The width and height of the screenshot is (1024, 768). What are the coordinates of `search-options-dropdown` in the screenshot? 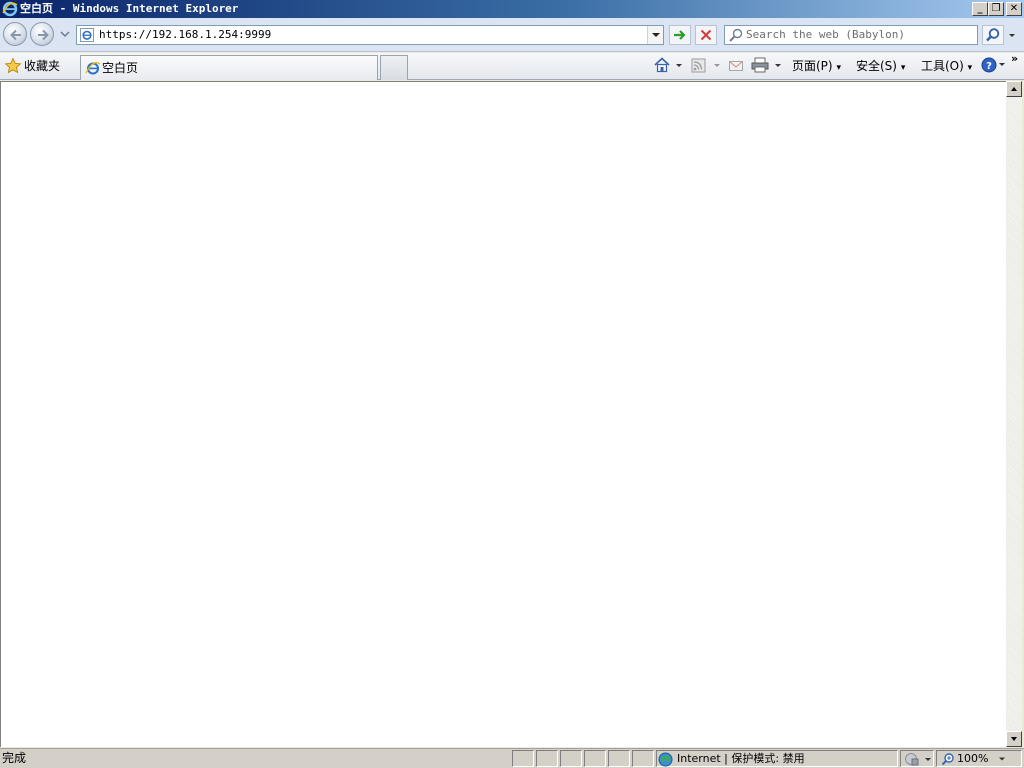 It's located at (1012, 35).